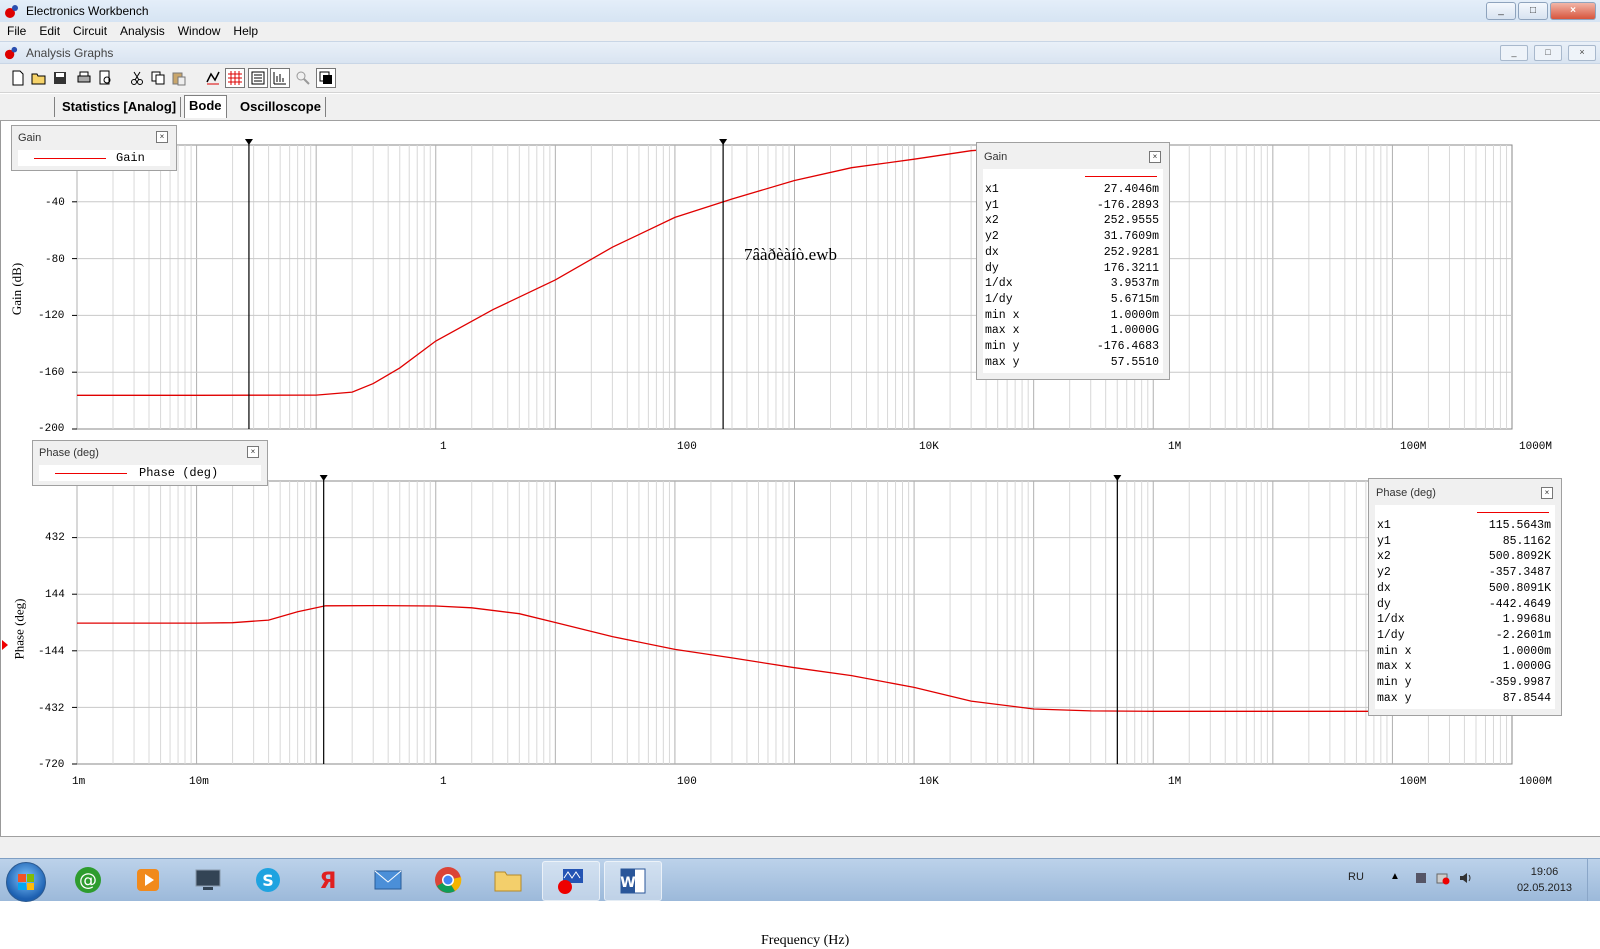 This screenshot has height=949, width=1600. I want to click on close-button: ×, so click(1573, 11).